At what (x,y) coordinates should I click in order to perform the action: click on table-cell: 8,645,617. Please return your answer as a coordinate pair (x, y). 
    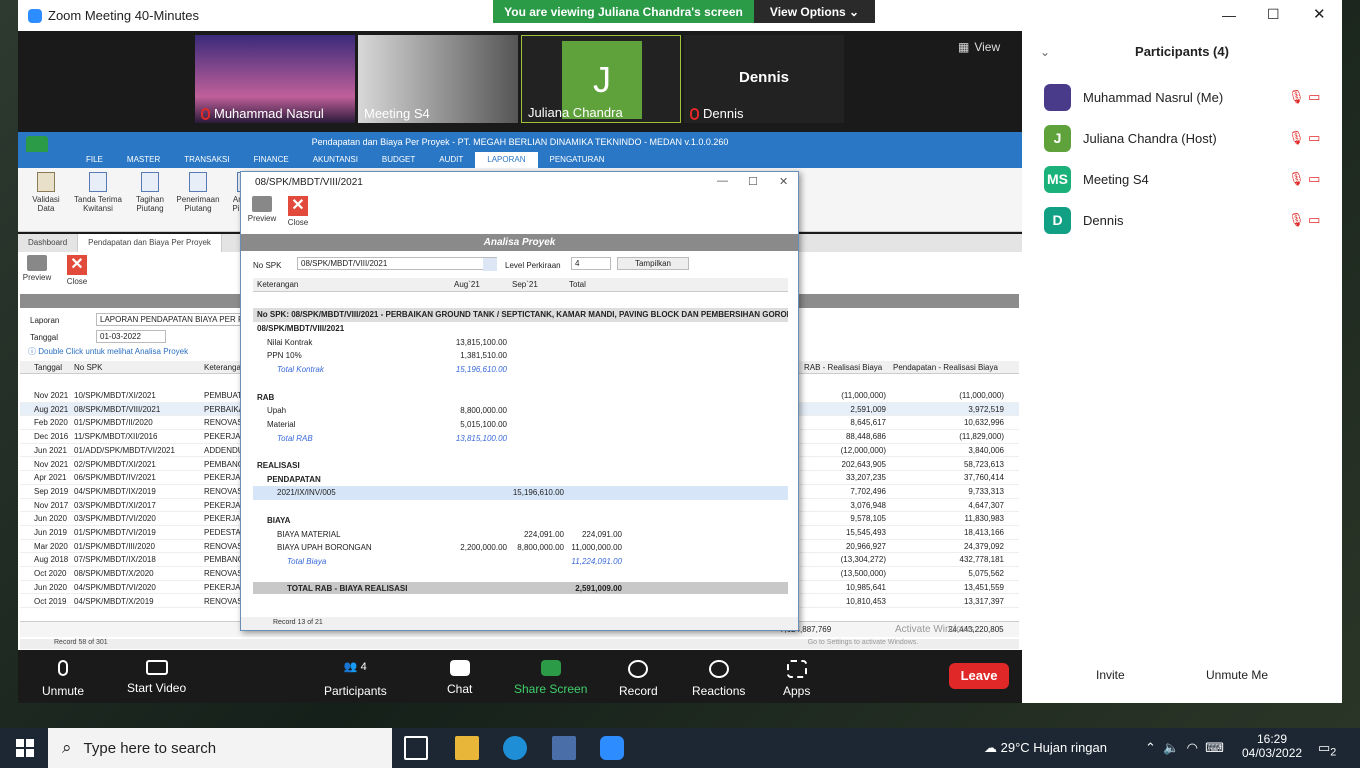
    Looking at the image, I should click on (868, 423).